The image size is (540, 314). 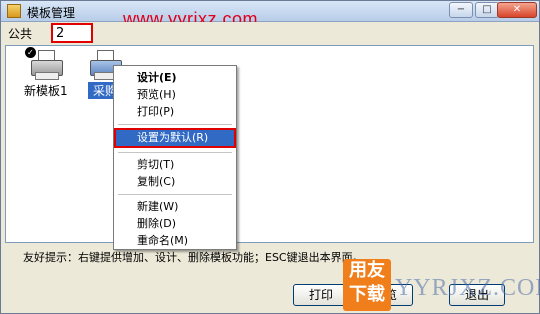 What do you see at coordinates (467, 288) in the screenshot?
I see `watermark-brand: YYRJXZ.COM` at bounding box center [467, 288].